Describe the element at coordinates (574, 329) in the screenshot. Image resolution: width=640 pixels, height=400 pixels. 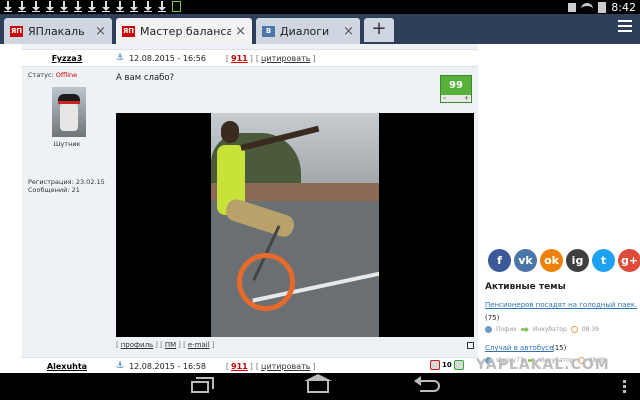
I see `clock-icon` at that location.